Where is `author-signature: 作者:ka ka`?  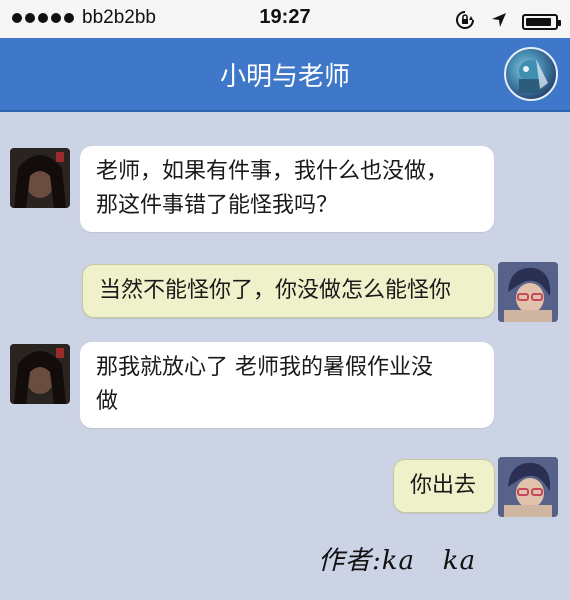
author-signature: 作者:ka ka is located at coordinates (397, 561).